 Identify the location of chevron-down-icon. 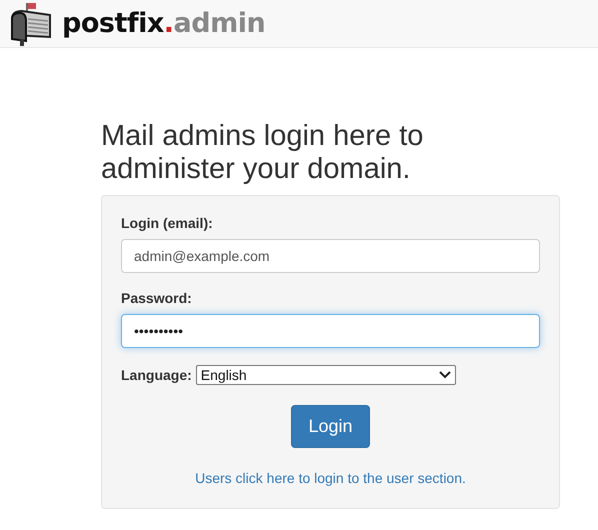
(444, 375).